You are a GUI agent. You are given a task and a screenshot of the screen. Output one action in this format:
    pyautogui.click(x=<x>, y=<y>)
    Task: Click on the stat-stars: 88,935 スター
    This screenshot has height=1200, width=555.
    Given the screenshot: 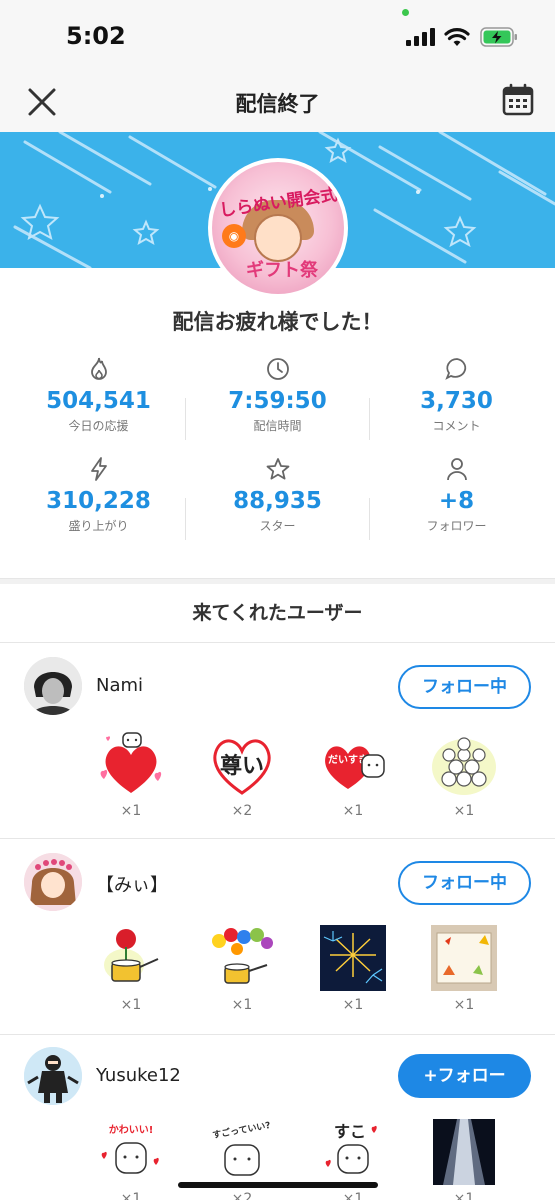 What is the action you would take?
    pyautogui.click(x=277, y=495)
    